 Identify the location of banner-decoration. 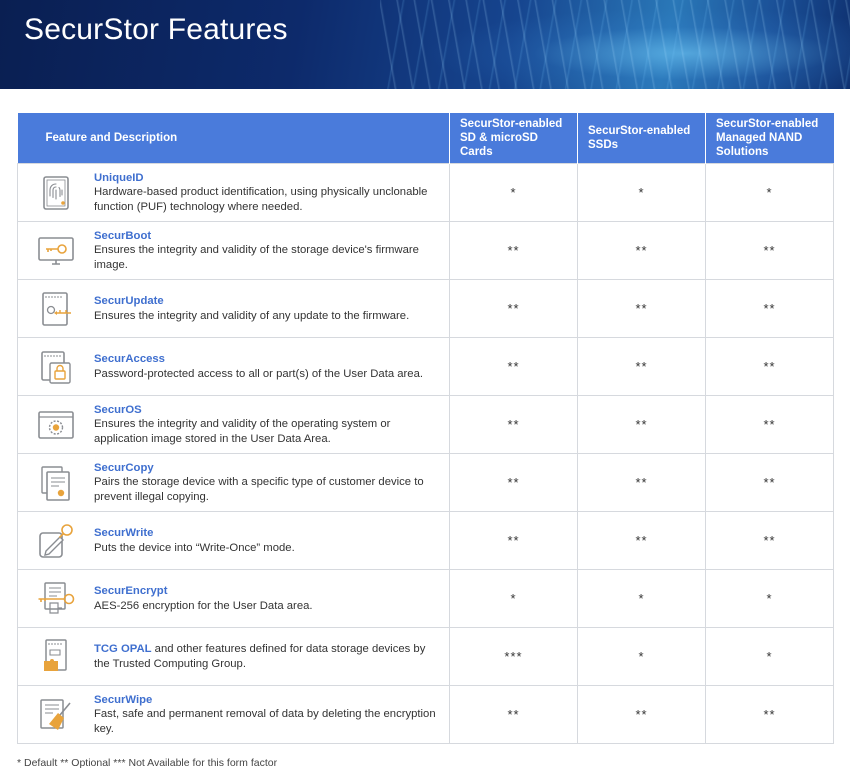
(615, 44).